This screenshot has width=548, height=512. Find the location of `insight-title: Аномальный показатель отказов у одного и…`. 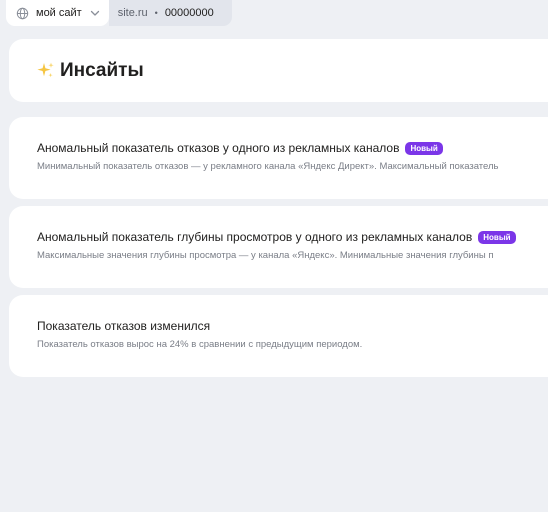

insight-title: Аномальный показатель отказов у одного и… is located at coordinates (218, 148).